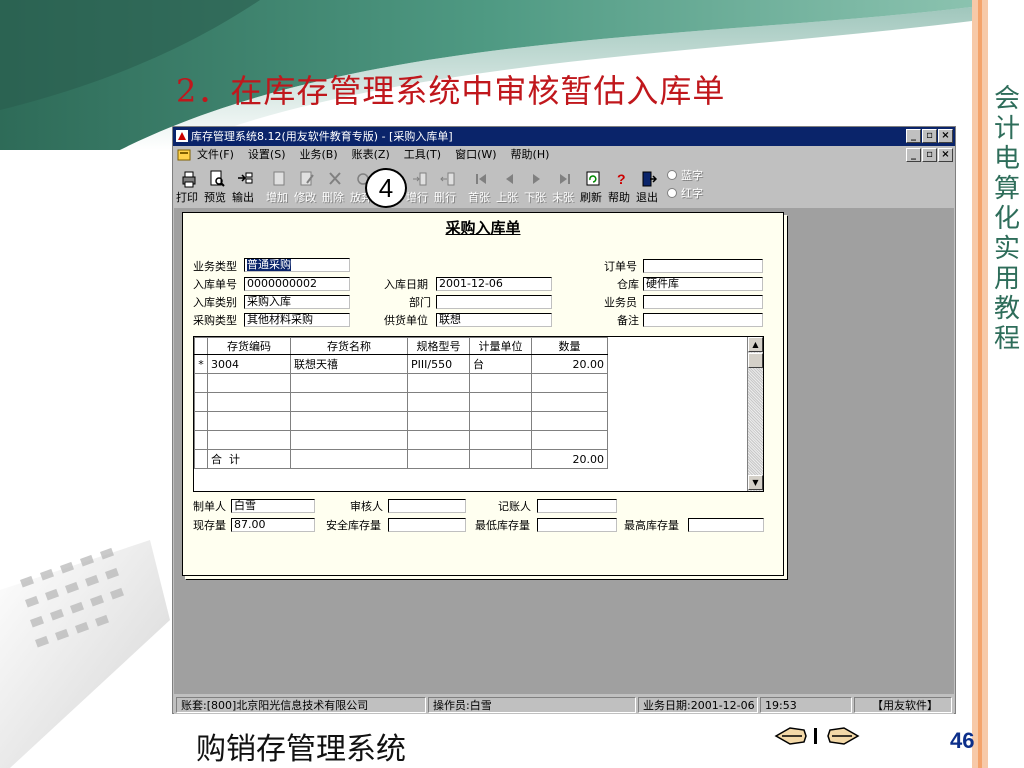 This screenshot has height=768, width=1024. What do you see at coordinates (790, 736) in the screenshot?
I see `prev-slide-hand-icon` at bounding box center [790, 736].